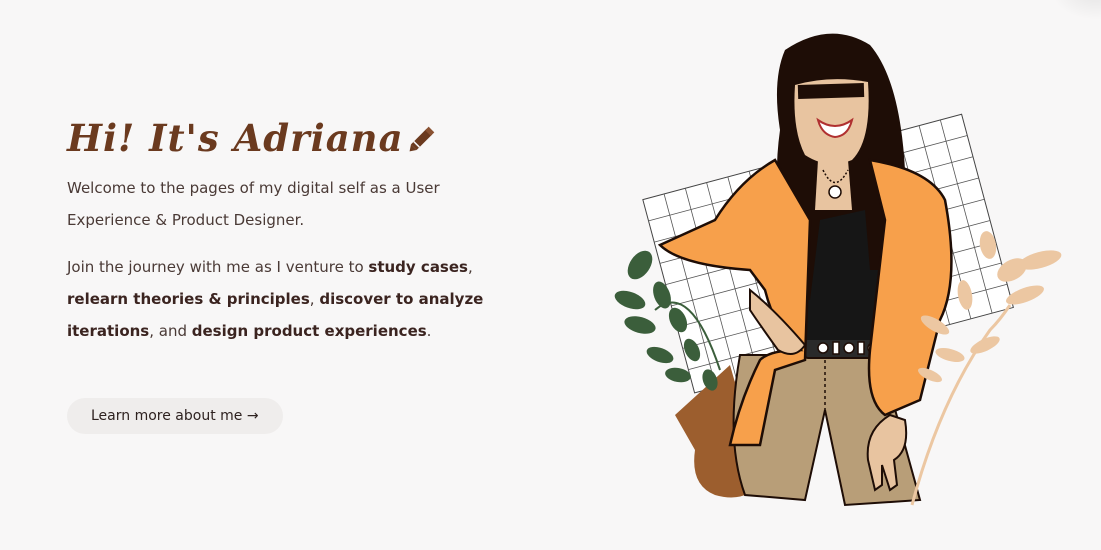 The image size is (1101, 550). Describe the element at coordinates (314, 299) in the screenshot. I see `journey-text-3: ,` at that location.